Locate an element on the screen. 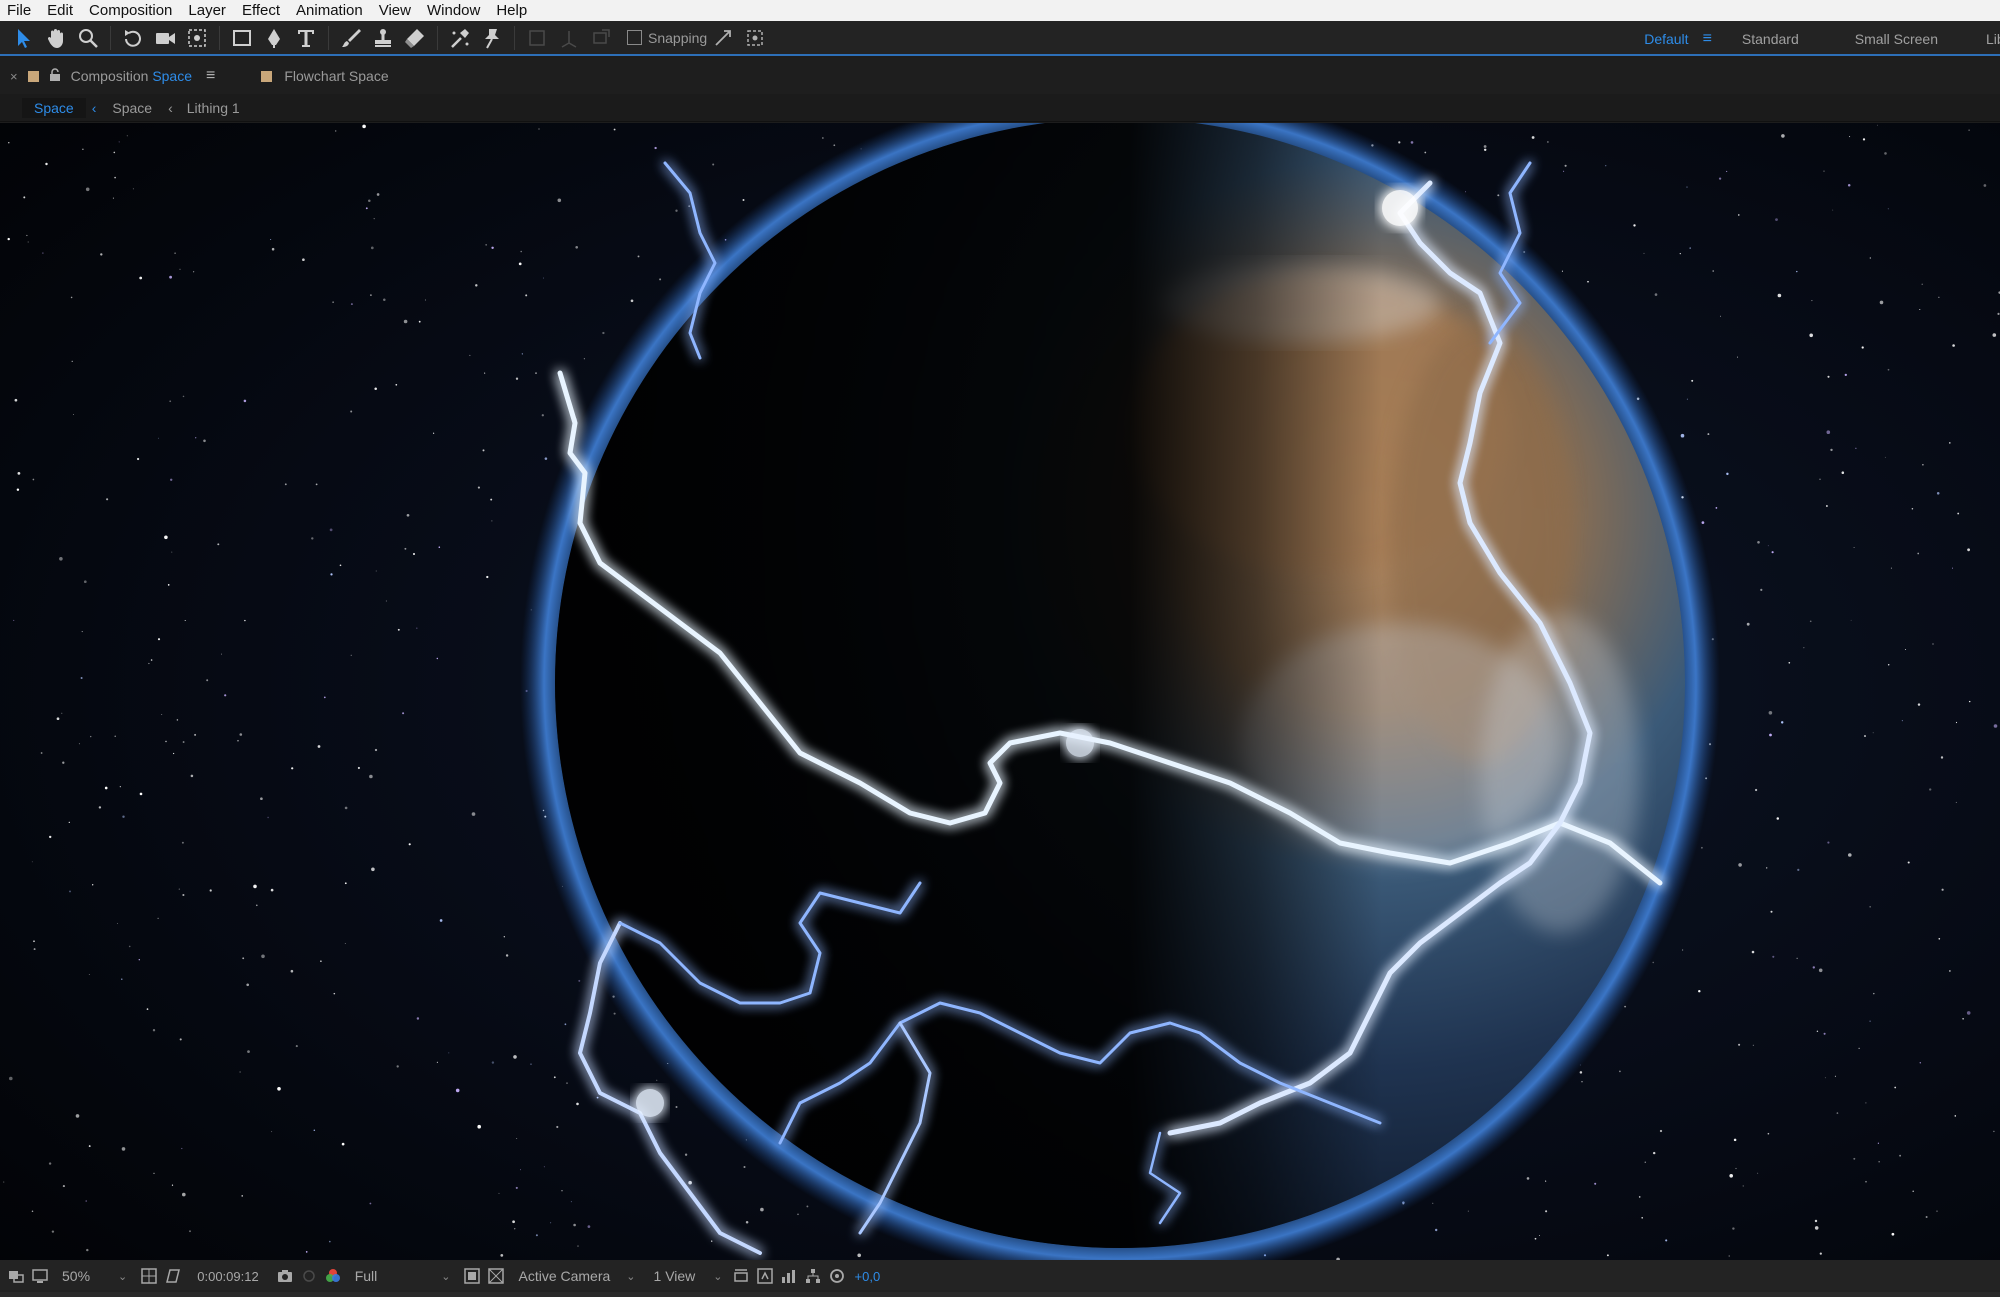 Image resolution: width=2000 pixels, height=1297 pixels. menu-file: File is located at coordinates (20, 10).